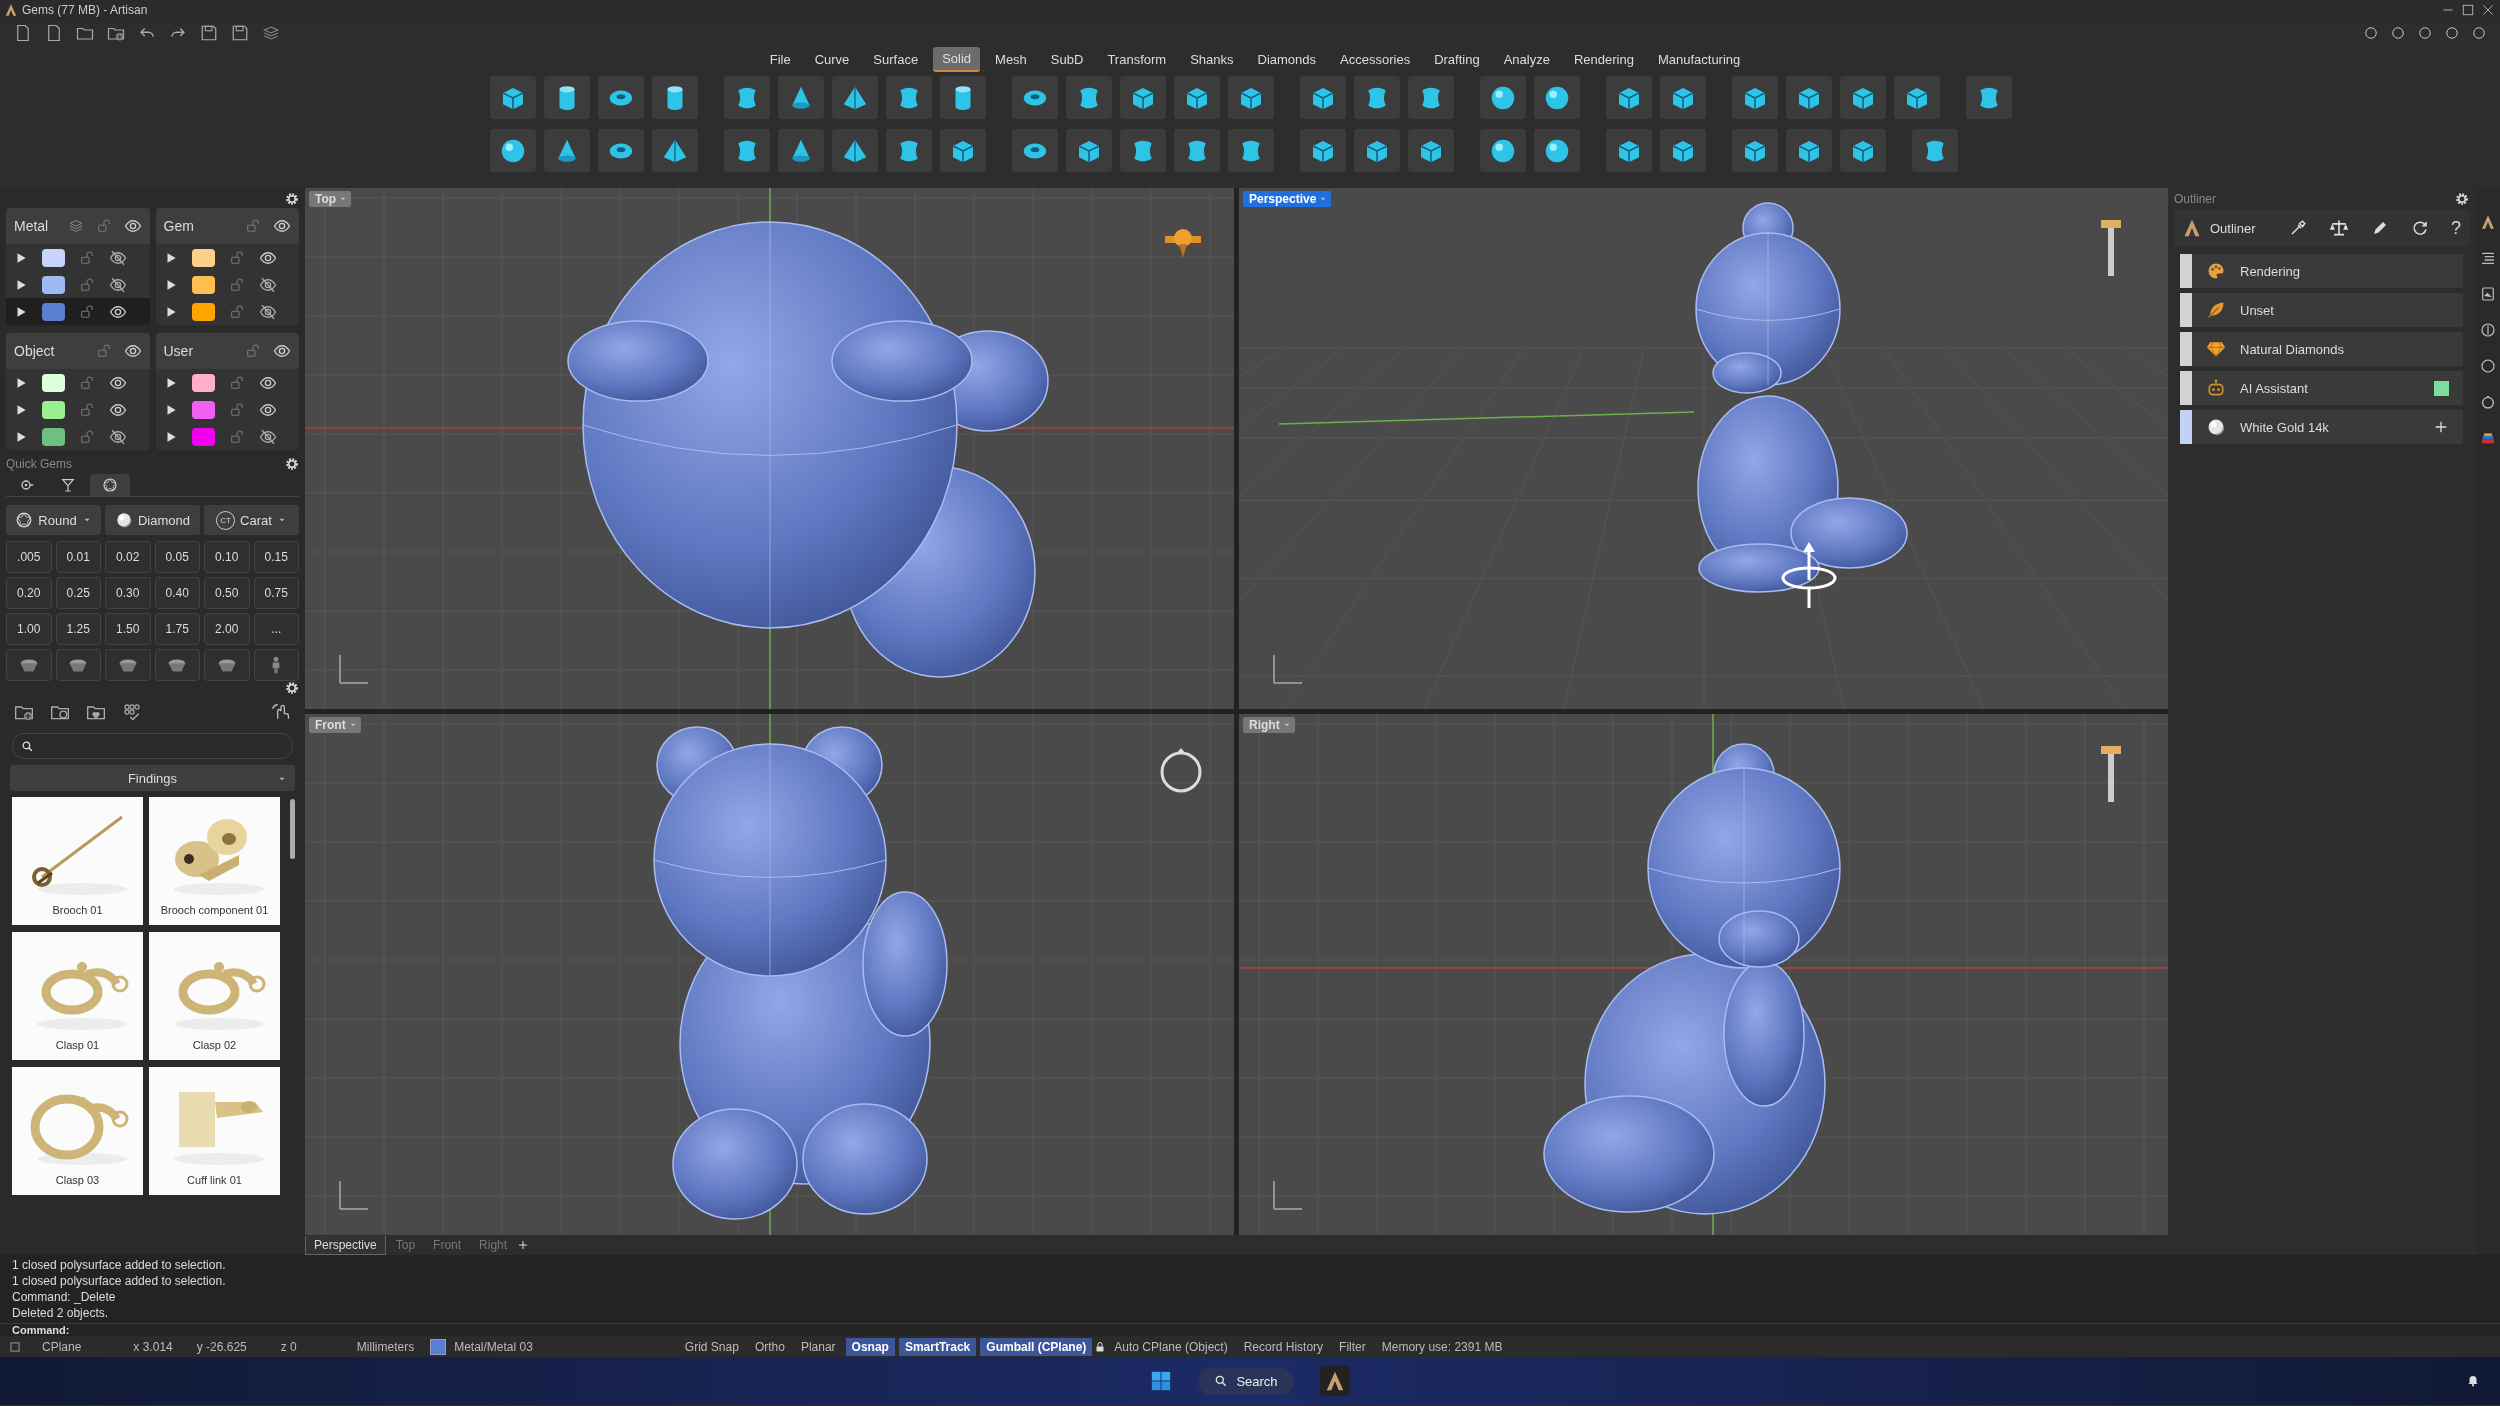 This screenshot has width=2500, height=1406. What do you see at coordinates (1183, 243) in the screenshot?
I see `pin-icon` at bounding box center [1183, 243].